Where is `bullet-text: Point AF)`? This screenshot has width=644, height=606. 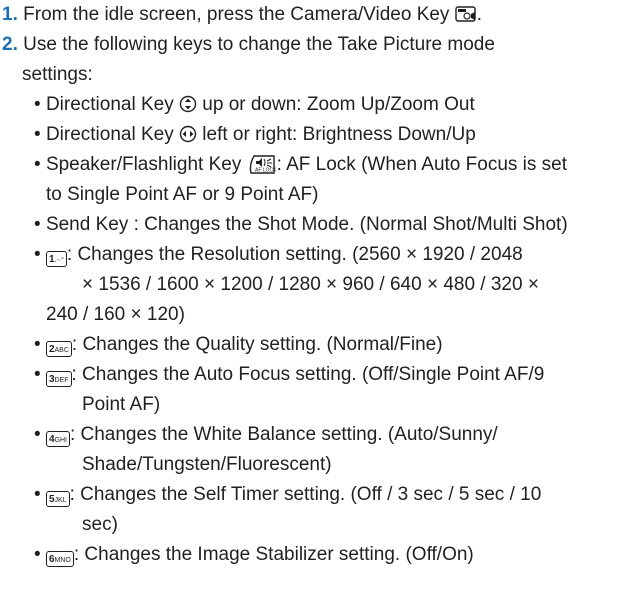
bullet-text: Point AF) is located at coordinates (121, 404).